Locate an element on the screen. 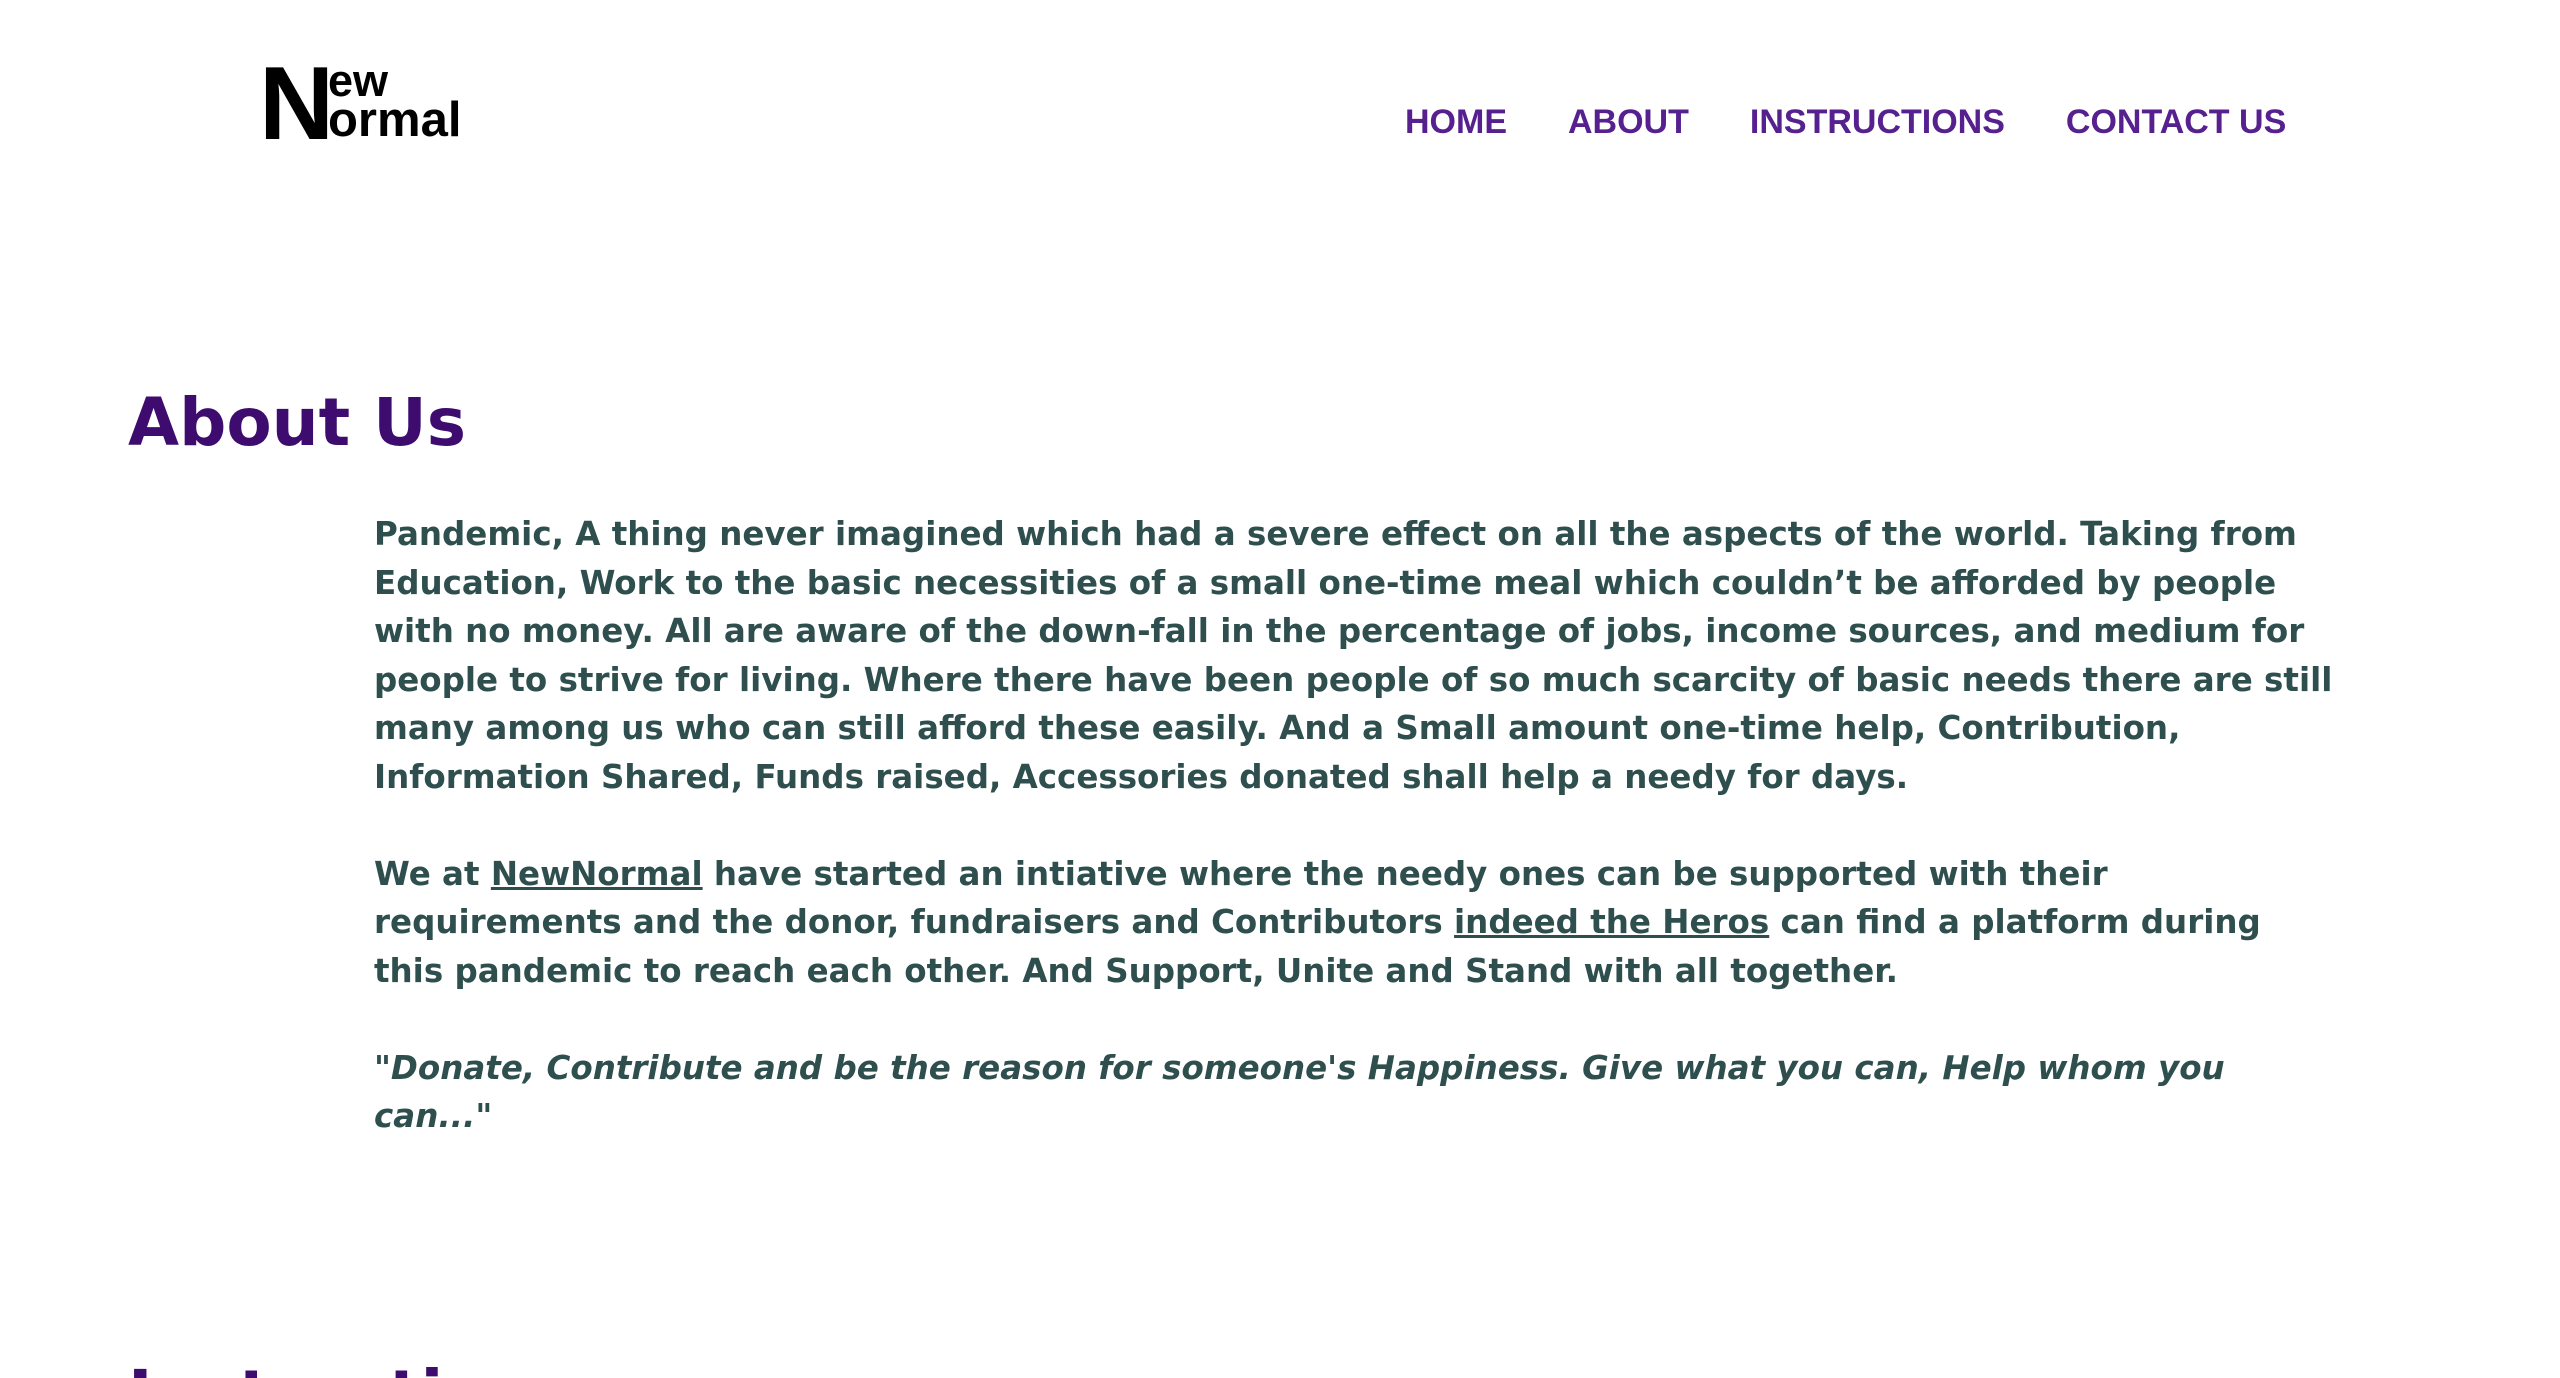 This screenshot has height=1378, width=2560. next-section-title: Instructions is located at coordinates (351, 1365).